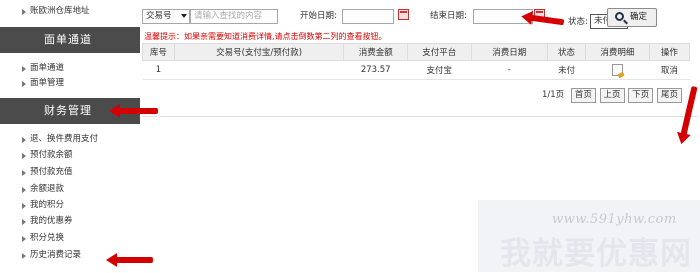  What do you see at coordinates (51, 221) in the screenshot?
I see `sidebar-item-label: 我的优惠券` at bounding box center [51, 221].